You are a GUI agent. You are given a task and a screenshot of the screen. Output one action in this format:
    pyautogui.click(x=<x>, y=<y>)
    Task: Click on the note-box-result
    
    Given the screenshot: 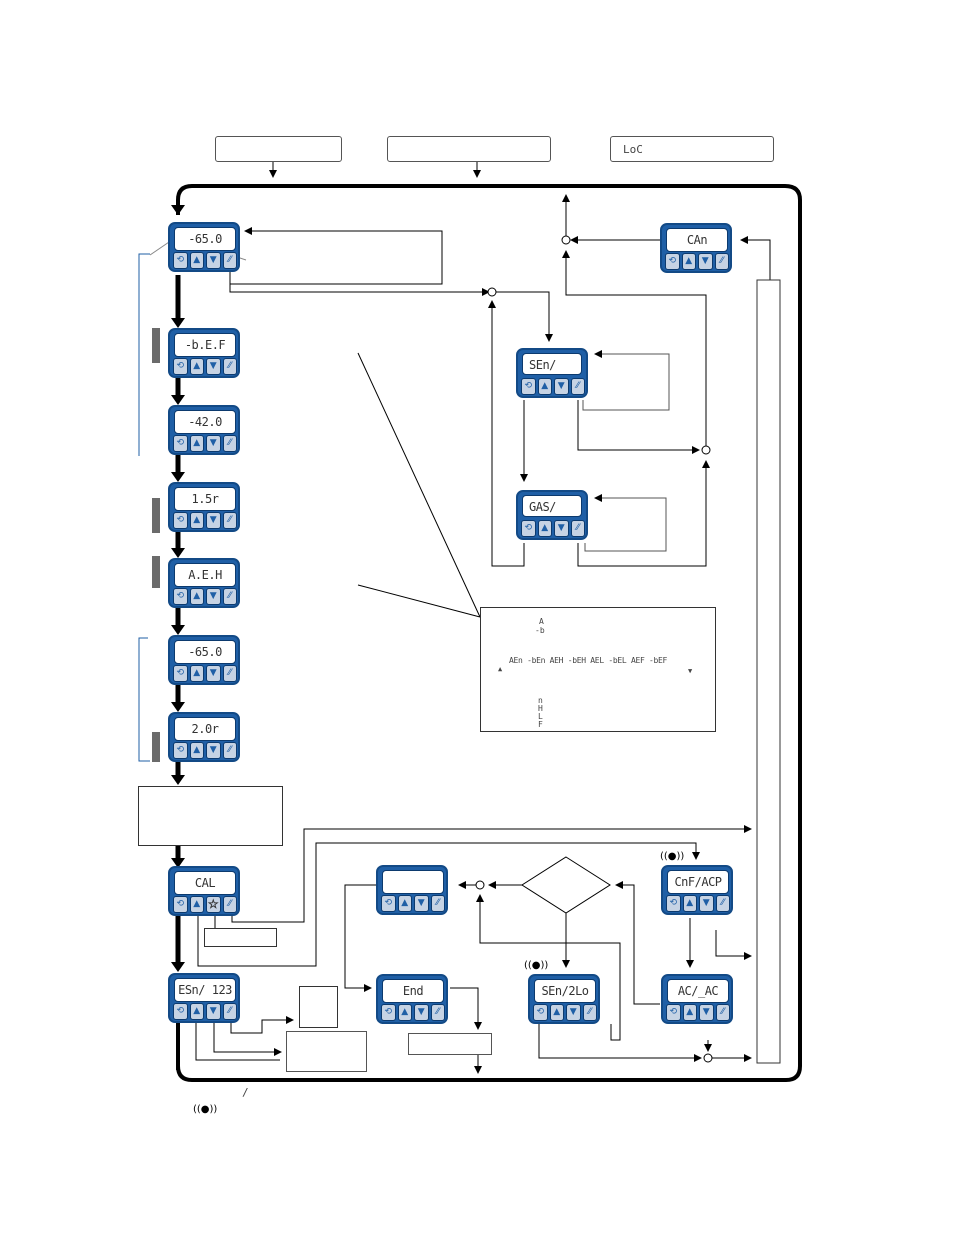 What is the action you would take?
    pyautogui.click(x=326, y=1051)
    